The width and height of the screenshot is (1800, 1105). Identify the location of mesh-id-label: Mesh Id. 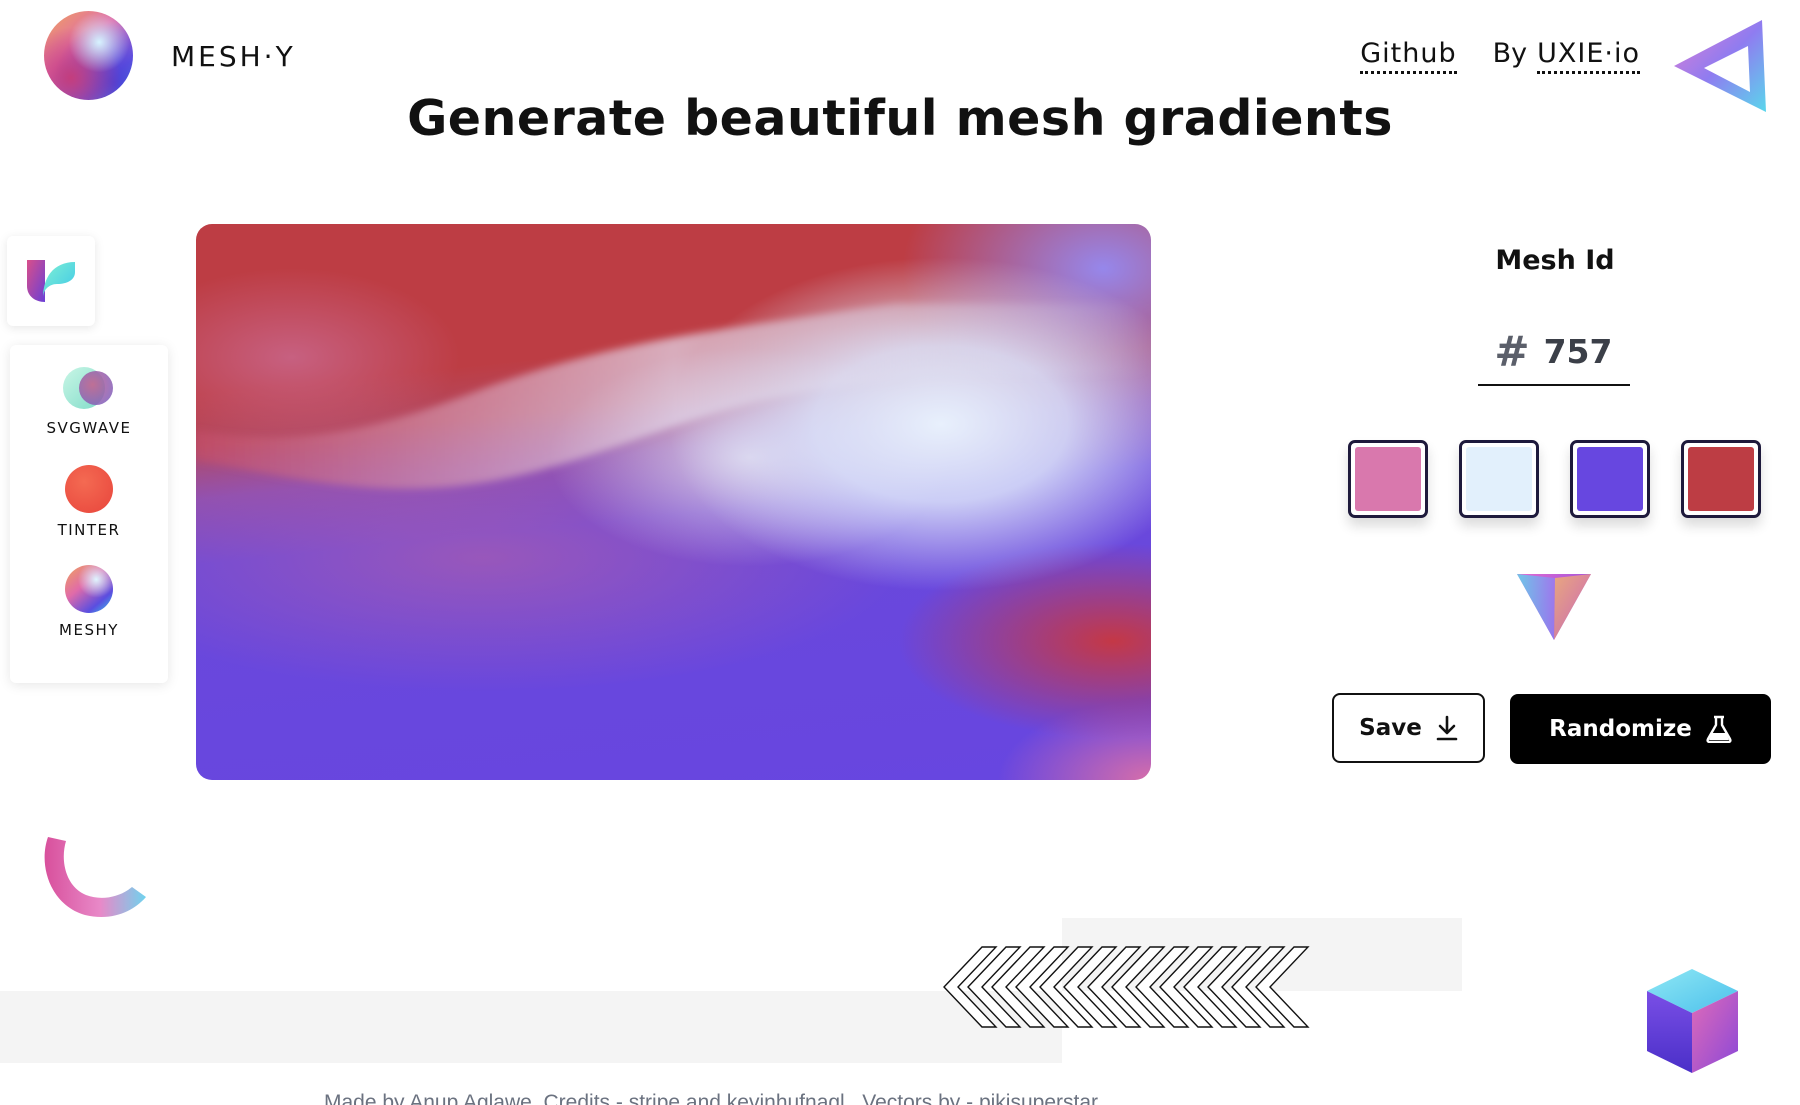
(1555, 260).